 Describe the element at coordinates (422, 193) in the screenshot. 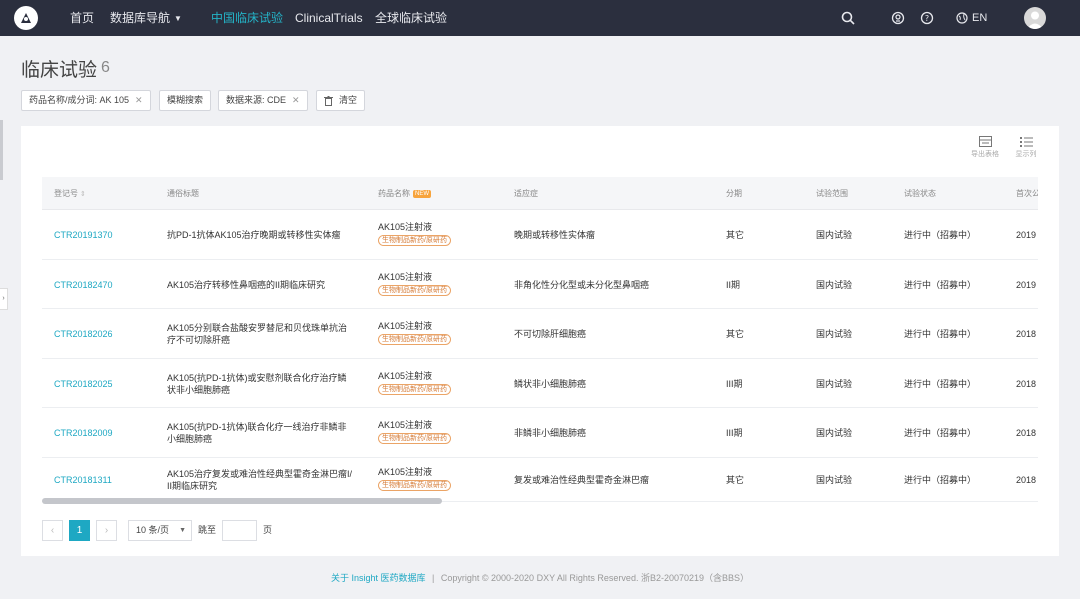

I see `new-badge: NEW` at that location.